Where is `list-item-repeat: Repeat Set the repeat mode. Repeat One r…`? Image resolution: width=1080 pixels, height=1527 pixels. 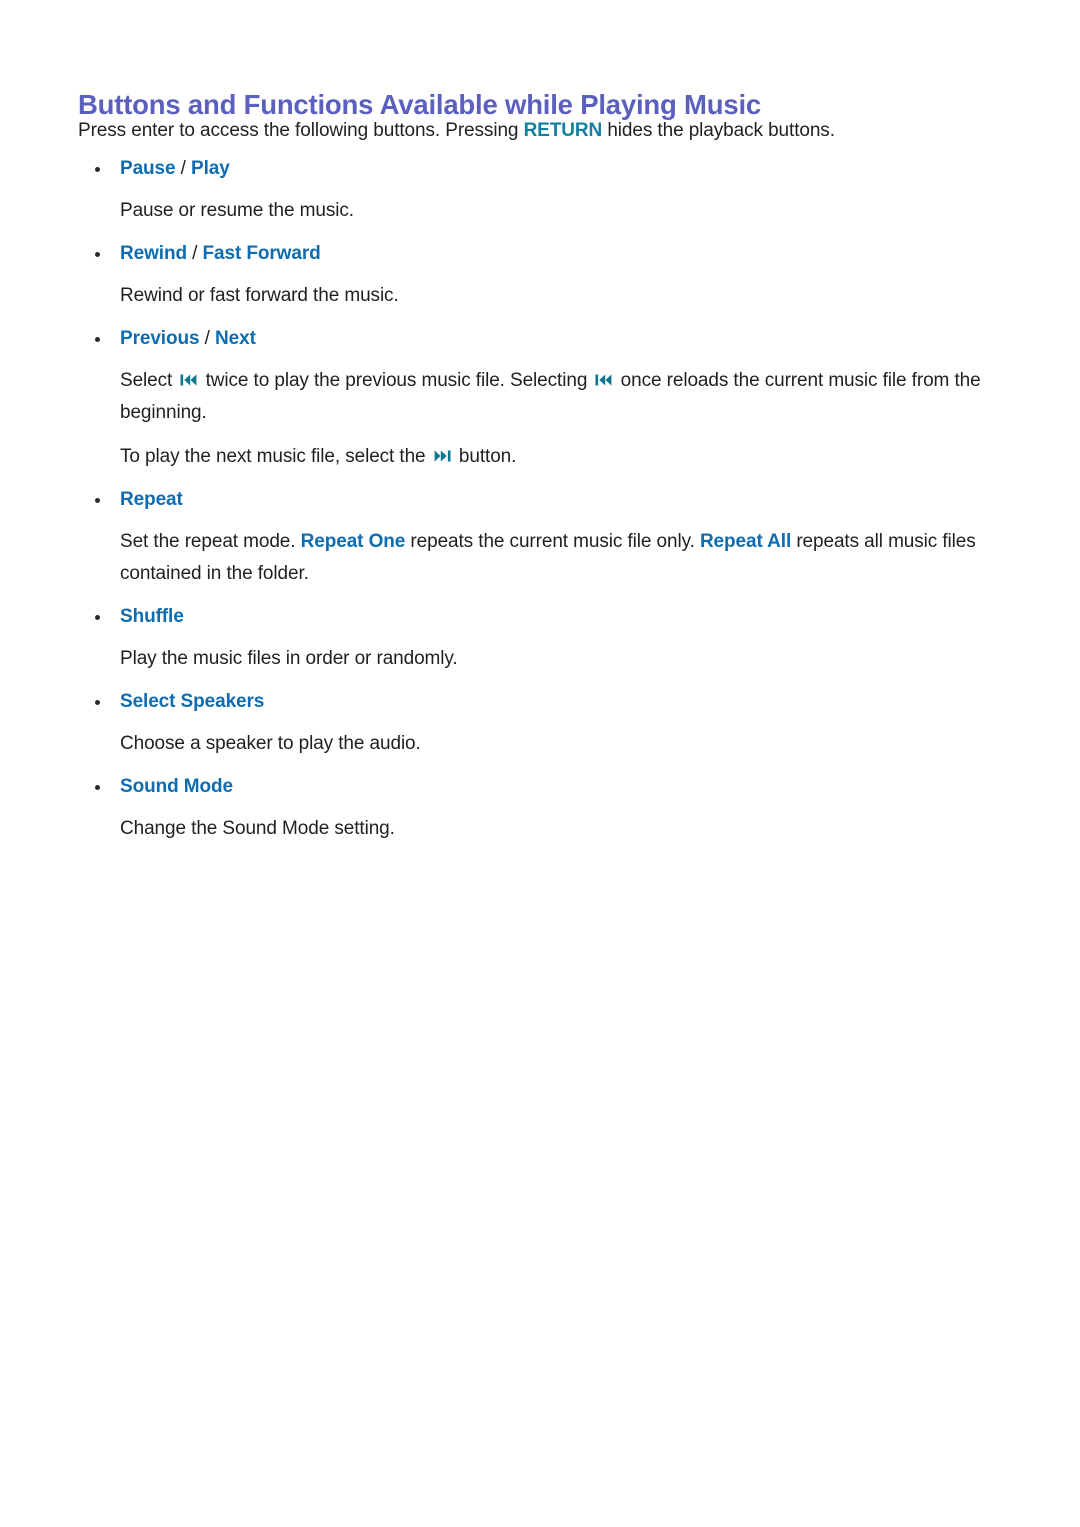 list-item-repeat: Repeat Set the repeat mode. Repeat One r… is located at coordinates (543, 538).